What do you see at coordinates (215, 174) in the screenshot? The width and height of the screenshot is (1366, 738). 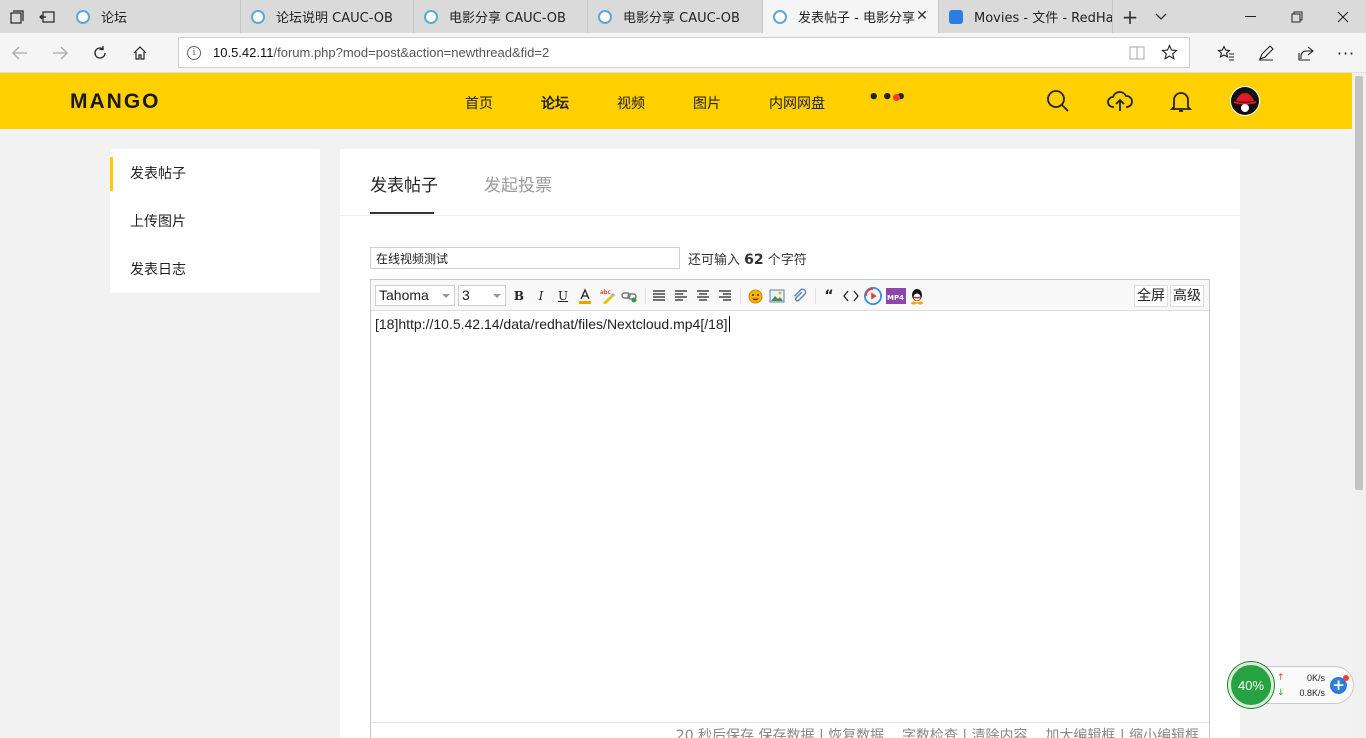 I see `sidebar-item-new-thread: 发表帖子` at bounding box center [215, 174].